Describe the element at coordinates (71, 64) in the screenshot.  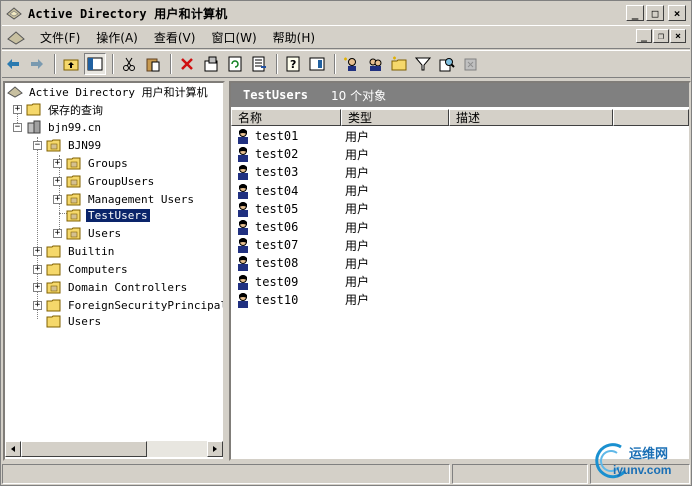
I see `up-one-level-button` at that location.